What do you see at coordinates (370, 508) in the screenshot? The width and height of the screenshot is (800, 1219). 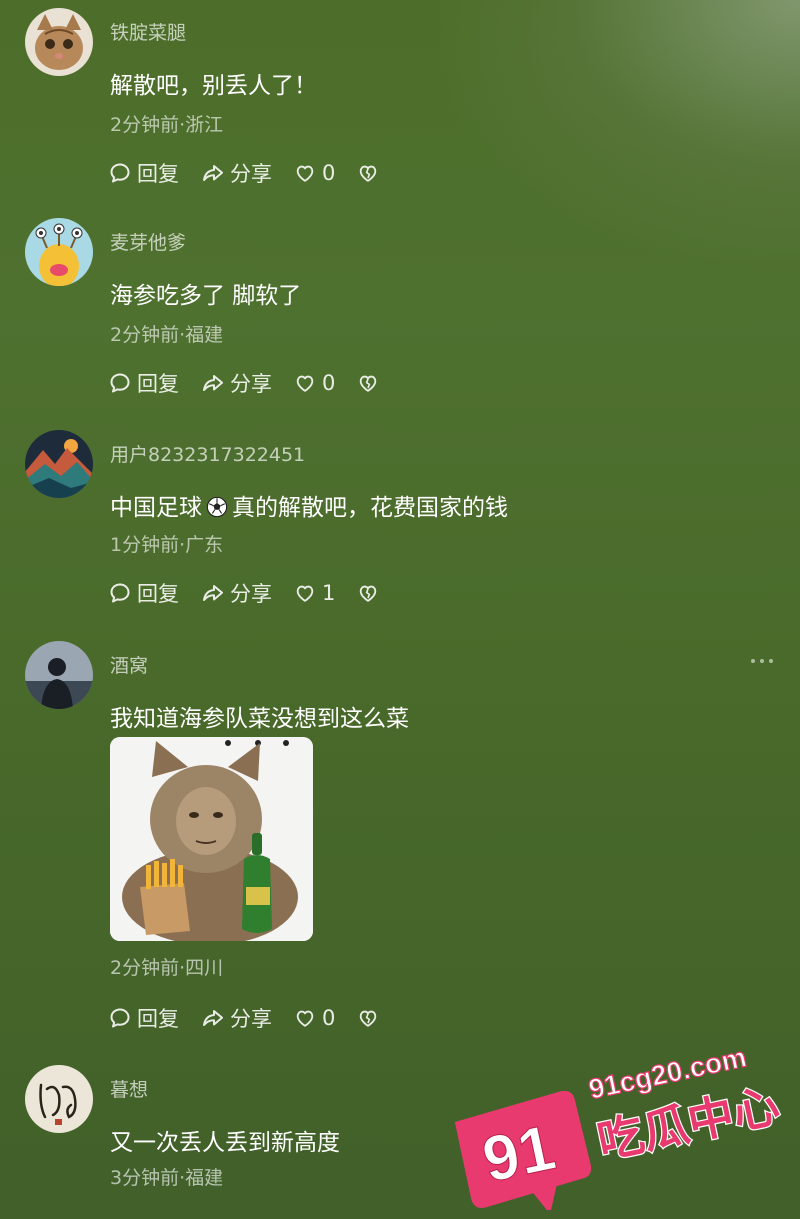 I see `comment-text-part: 真的解散吧，花费国家的钱` at bounding box center [370, 508].